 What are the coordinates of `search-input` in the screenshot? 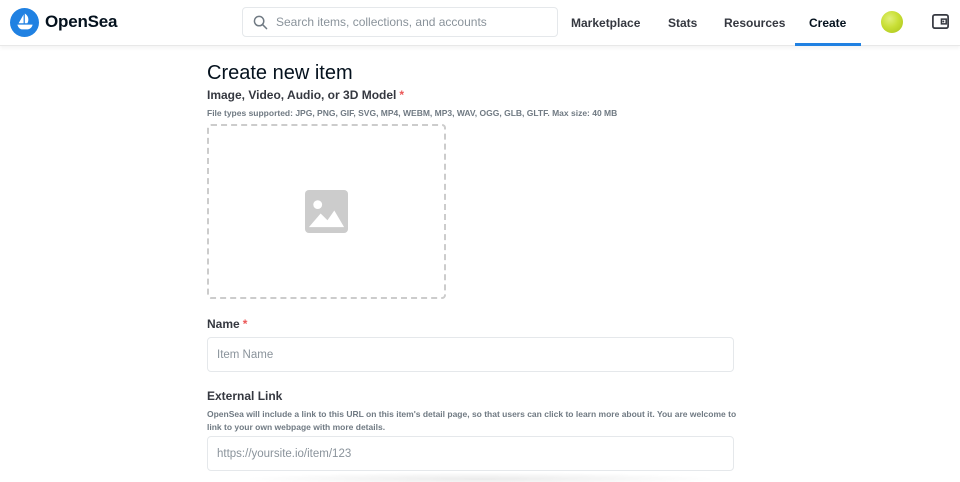 It's located at (411, 22).